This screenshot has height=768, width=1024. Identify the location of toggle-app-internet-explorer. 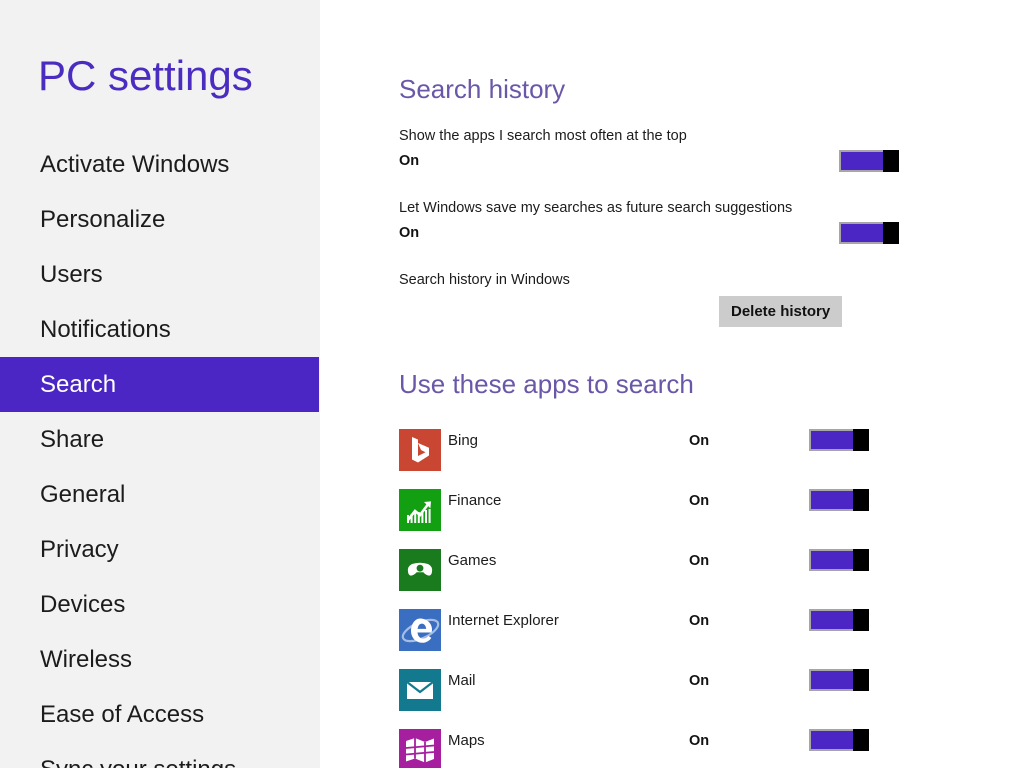
(839, 620).